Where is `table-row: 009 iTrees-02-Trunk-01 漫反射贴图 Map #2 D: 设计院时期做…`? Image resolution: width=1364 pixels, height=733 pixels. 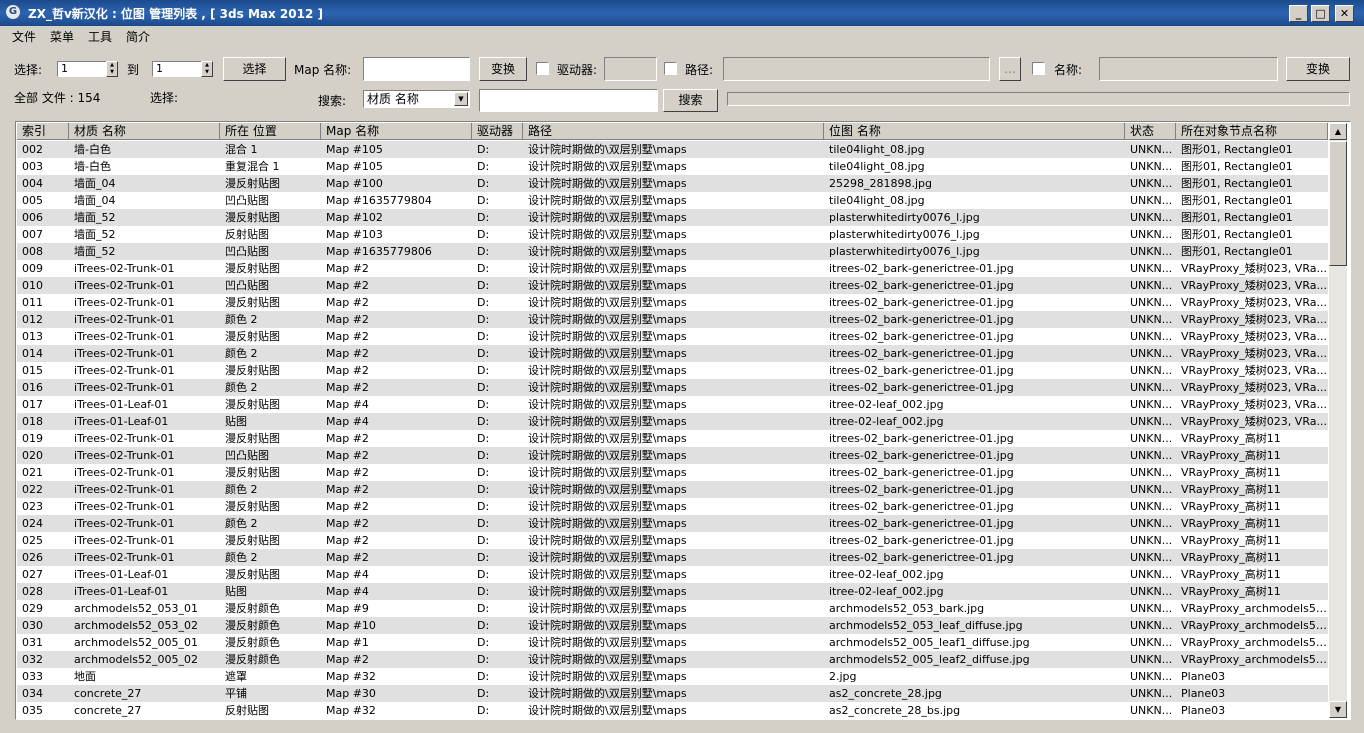 table-row: 009 iTrees-02-Trunk-01 漫反射贴图 Map #2 D: 设计院时期做… is located at coordinates (672, 268).